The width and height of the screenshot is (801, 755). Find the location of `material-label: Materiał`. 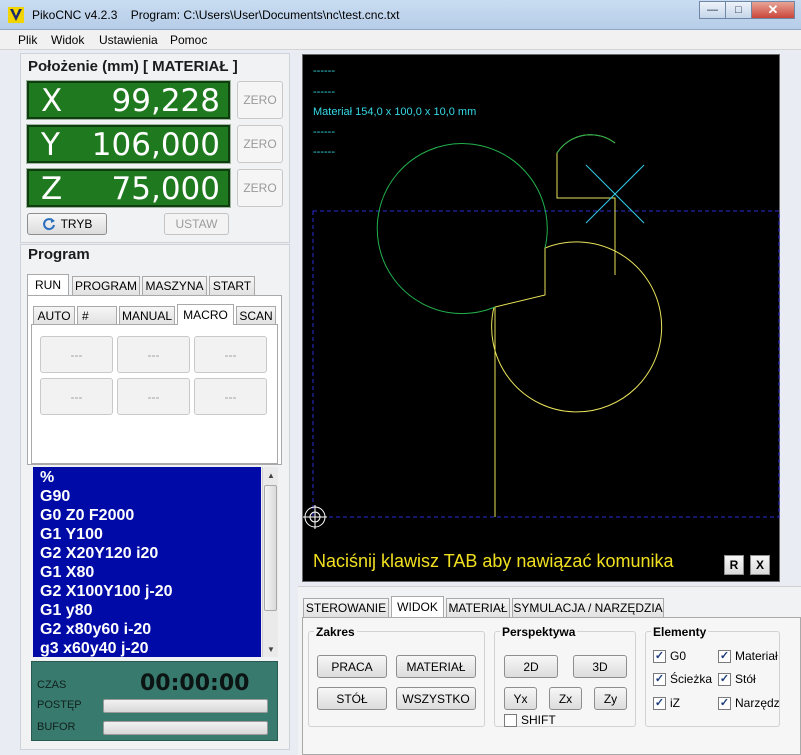

material-label: Materiał is located at coordinates (756, 656).